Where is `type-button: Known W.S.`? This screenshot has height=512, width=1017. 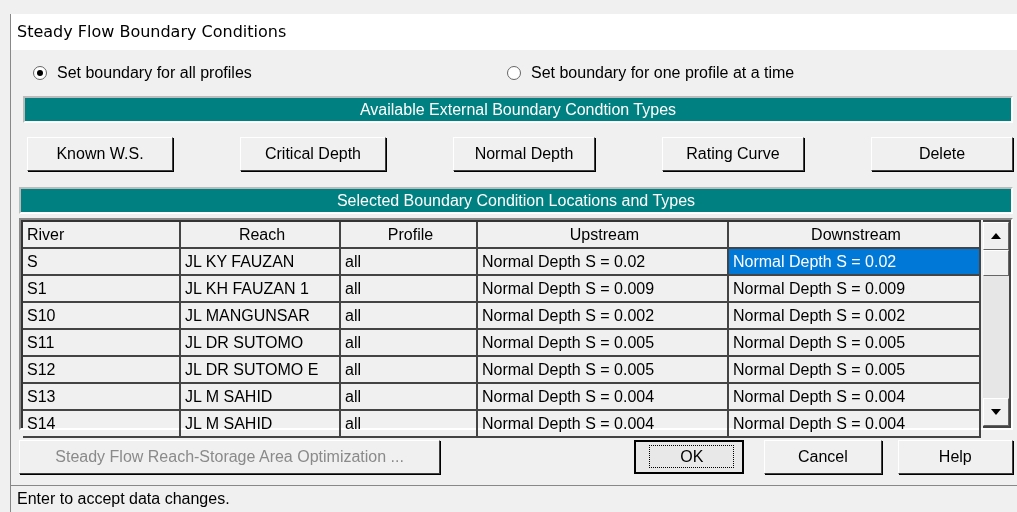 type-button: Known W.S. is located at coordinates (100, 154).